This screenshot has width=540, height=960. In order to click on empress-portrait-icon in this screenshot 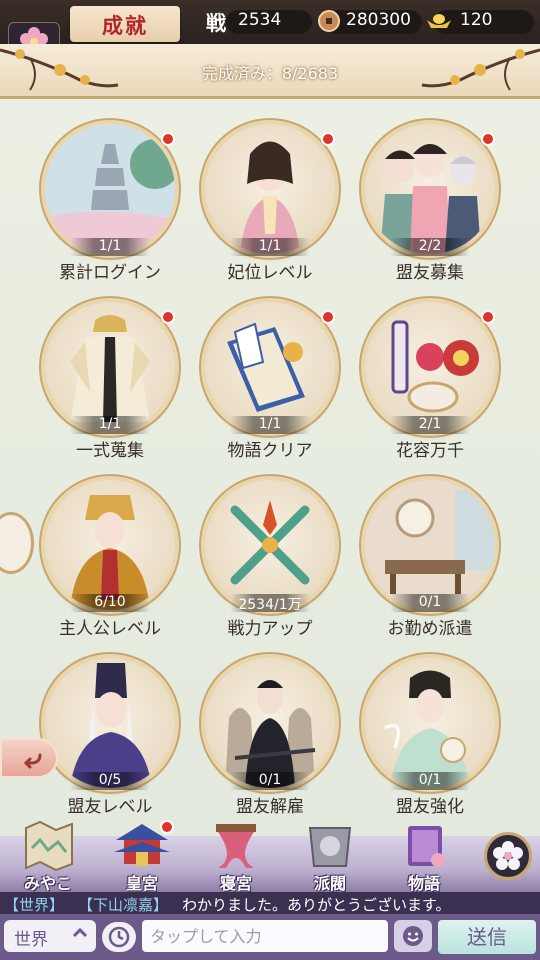, I will do `click(110, 552)`.